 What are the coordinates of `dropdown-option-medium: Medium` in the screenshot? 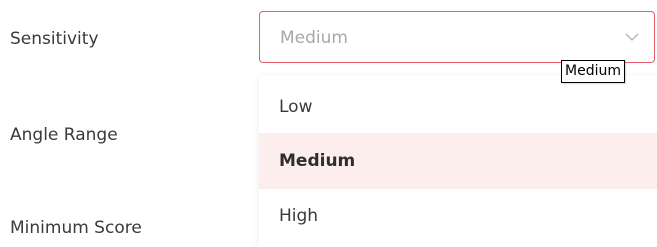 It's located at (458, 161).